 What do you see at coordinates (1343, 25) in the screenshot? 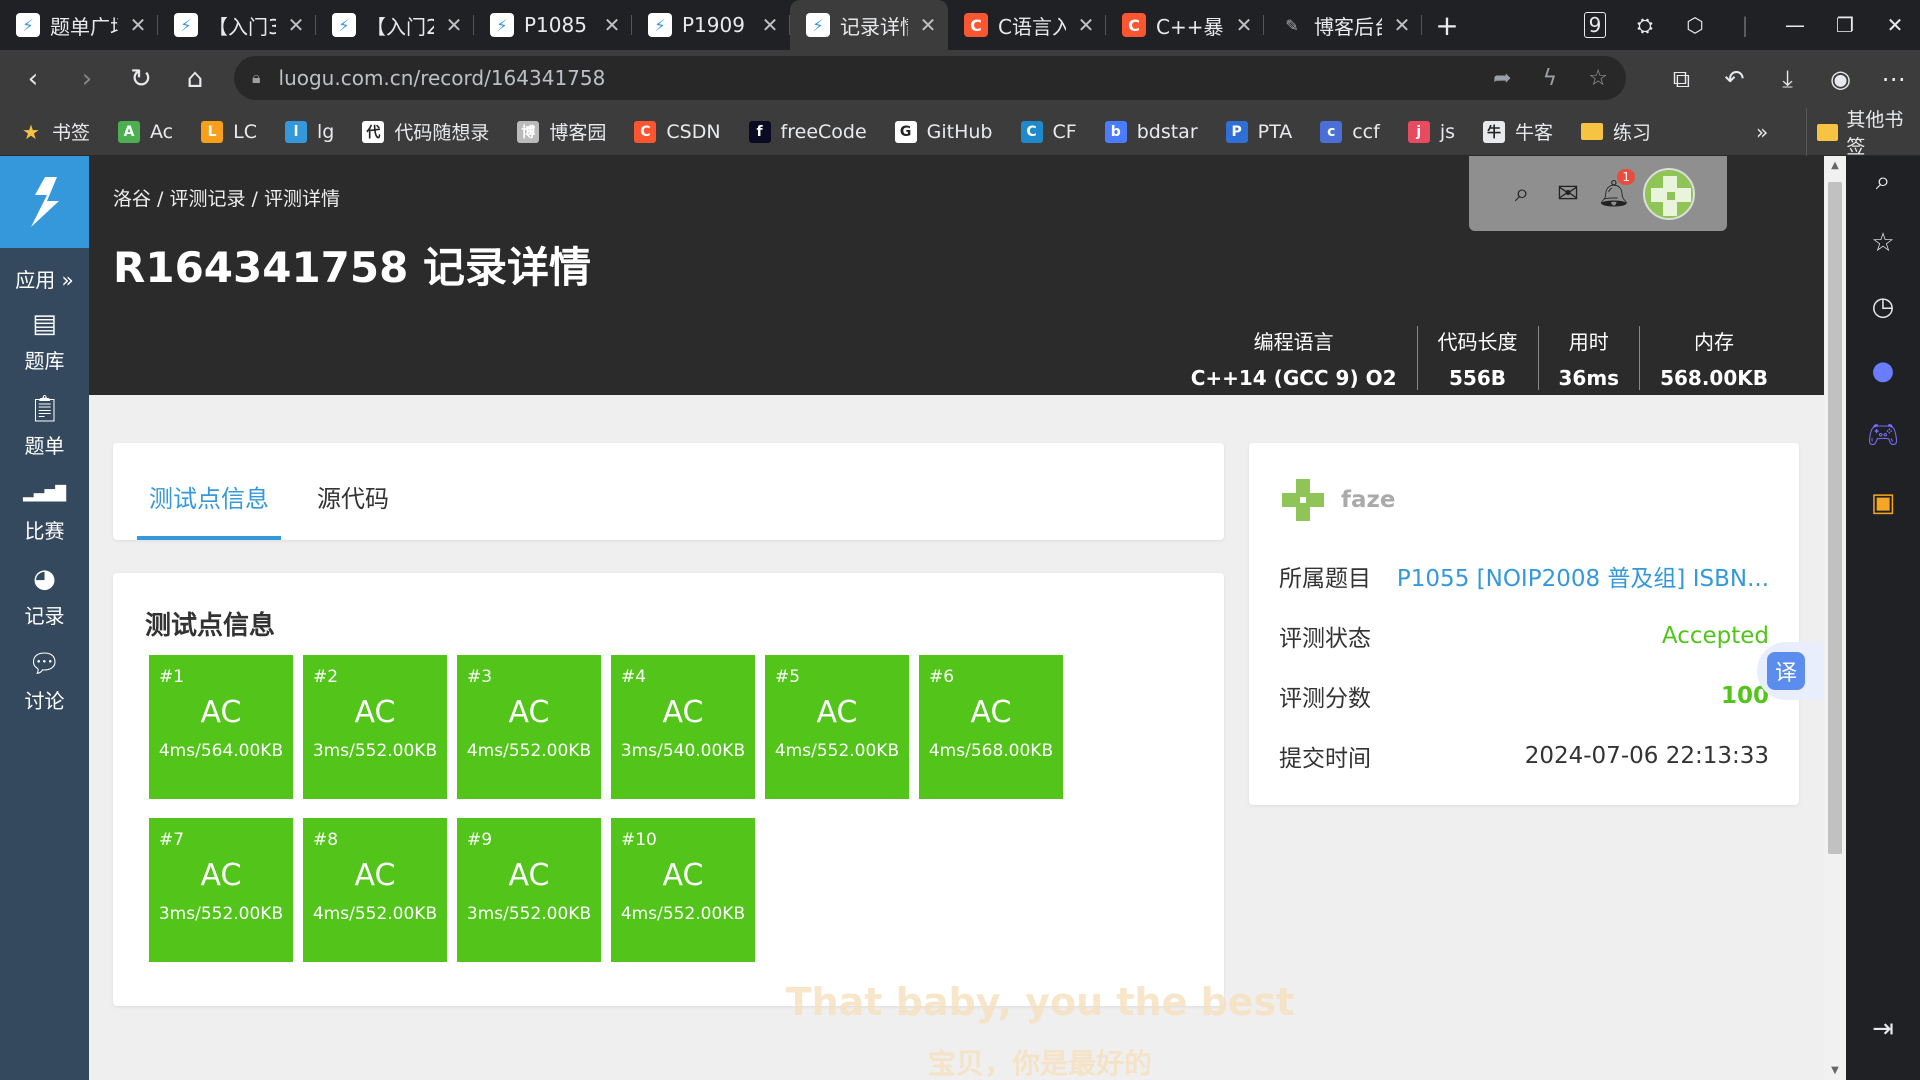
I see `browser-tab: ✎ 博客后台 ✕` at bounding box center [1343, 25].